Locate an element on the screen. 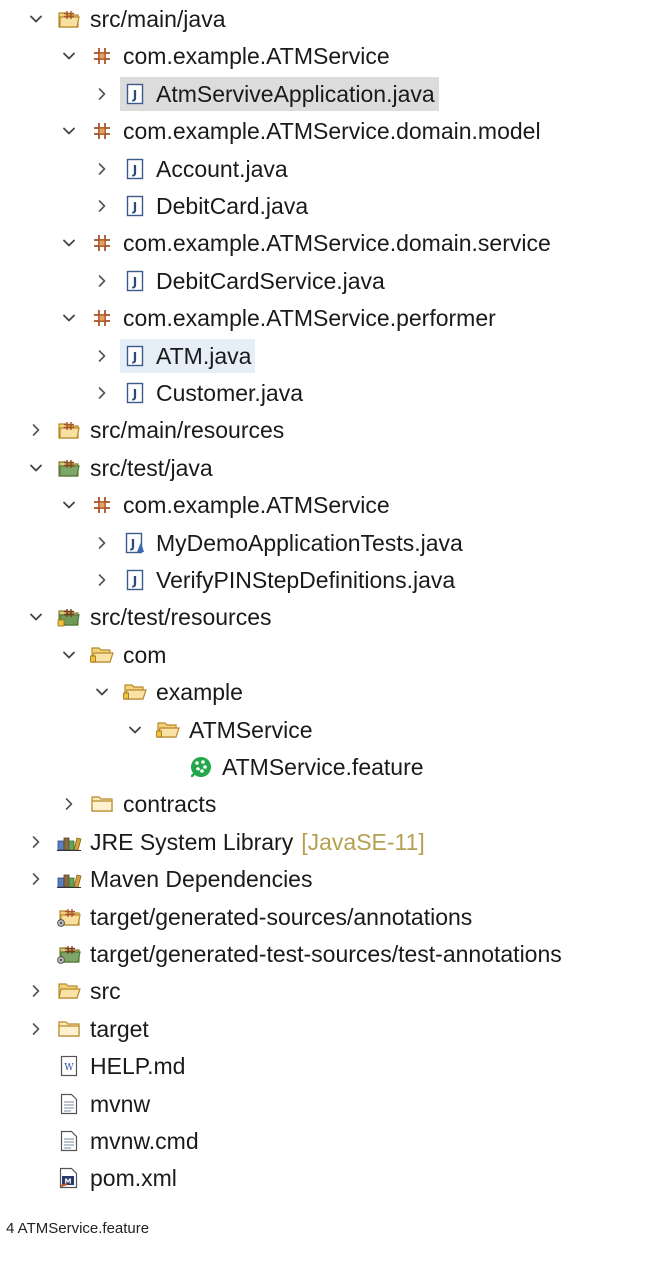 The width and height of the screenshot is (653, 1263). tree-item: com.example.ATMService.performer is located at coordinates (279, 318).